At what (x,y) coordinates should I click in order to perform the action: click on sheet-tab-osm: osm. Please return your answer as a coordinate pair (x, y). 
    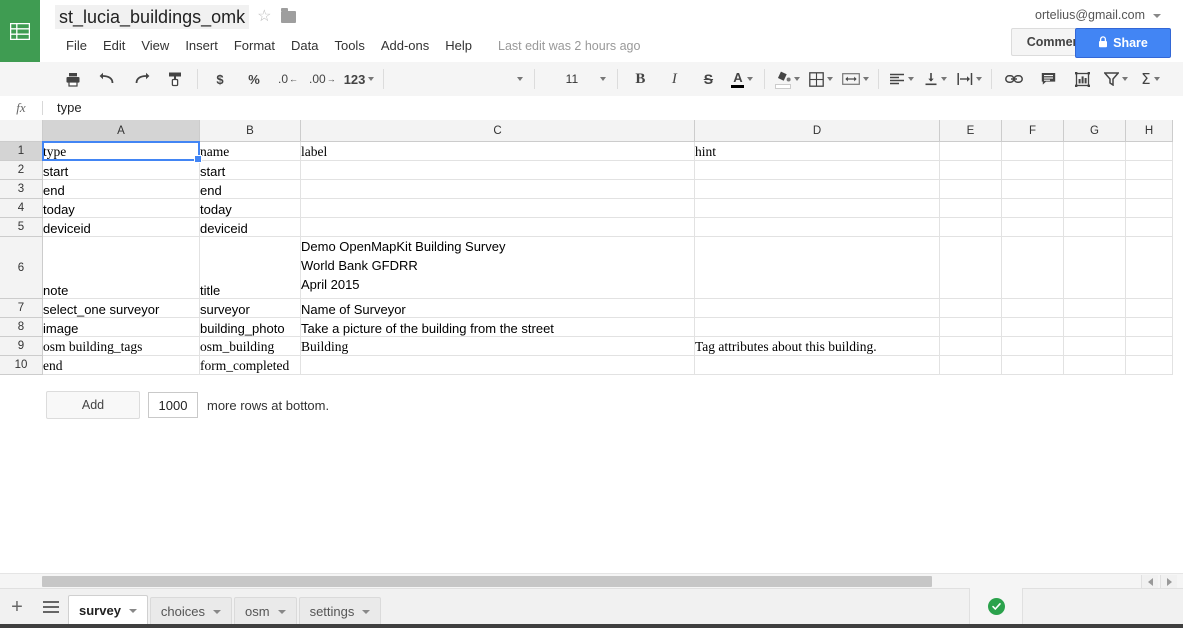
    Looking at the image, I should click on (265, 611).